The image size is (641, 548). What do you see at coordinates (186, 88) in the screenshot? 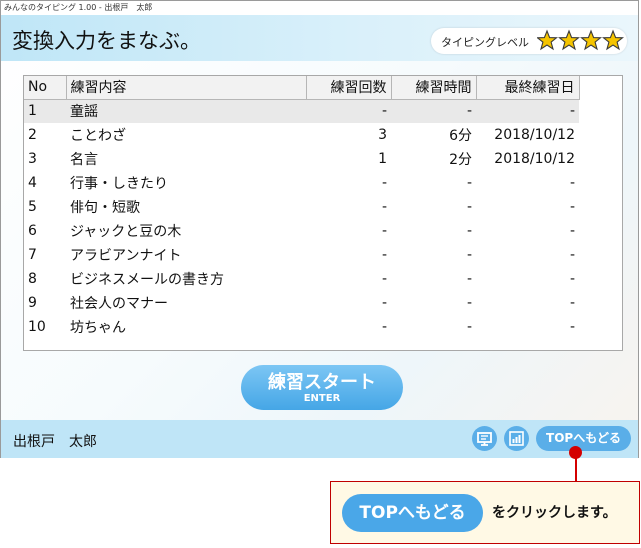
I see `column-content: 練習内容` at bounding box center [186, 88].